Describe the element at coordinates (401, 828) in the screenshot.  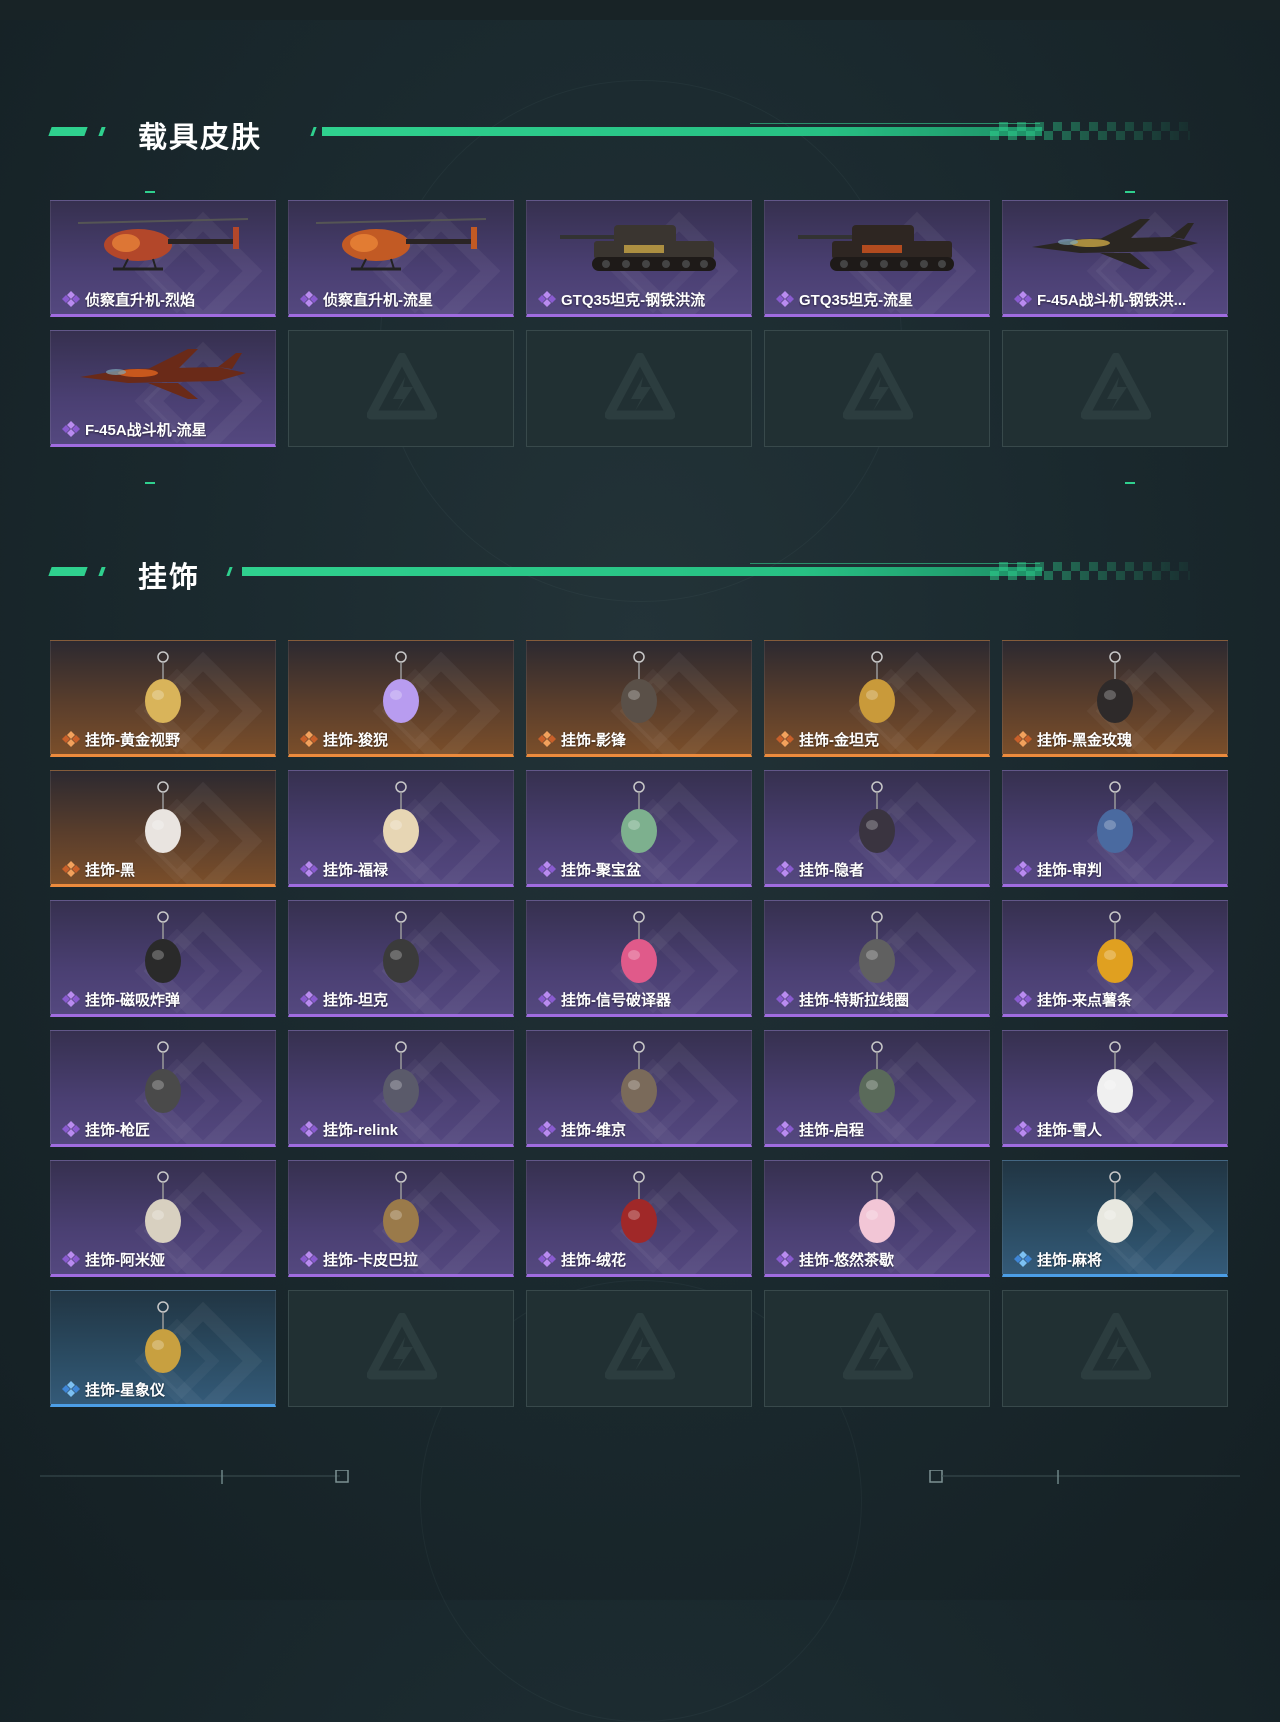
I see `item-card: 挂饰-福禄` at that location.